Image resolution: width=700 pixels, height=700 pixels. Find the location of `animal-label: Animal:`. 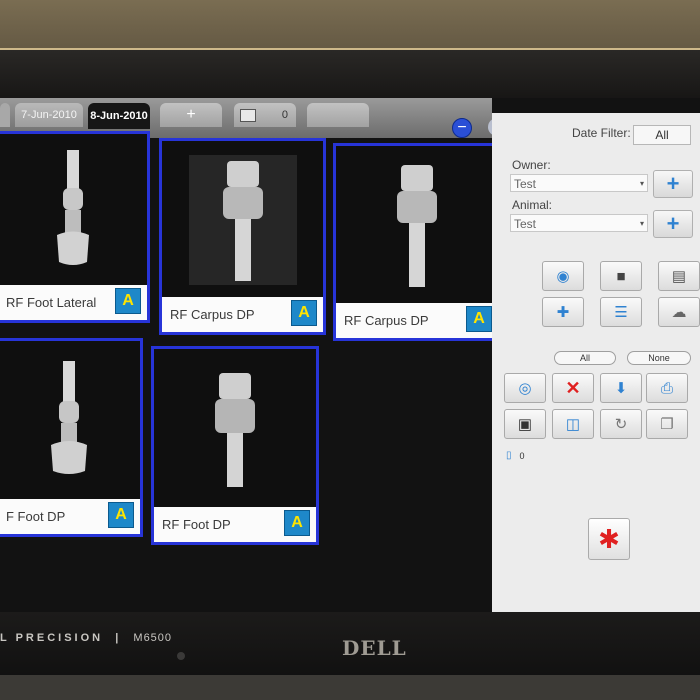

animal-label: Animal: is located at coordinates (532, 205).